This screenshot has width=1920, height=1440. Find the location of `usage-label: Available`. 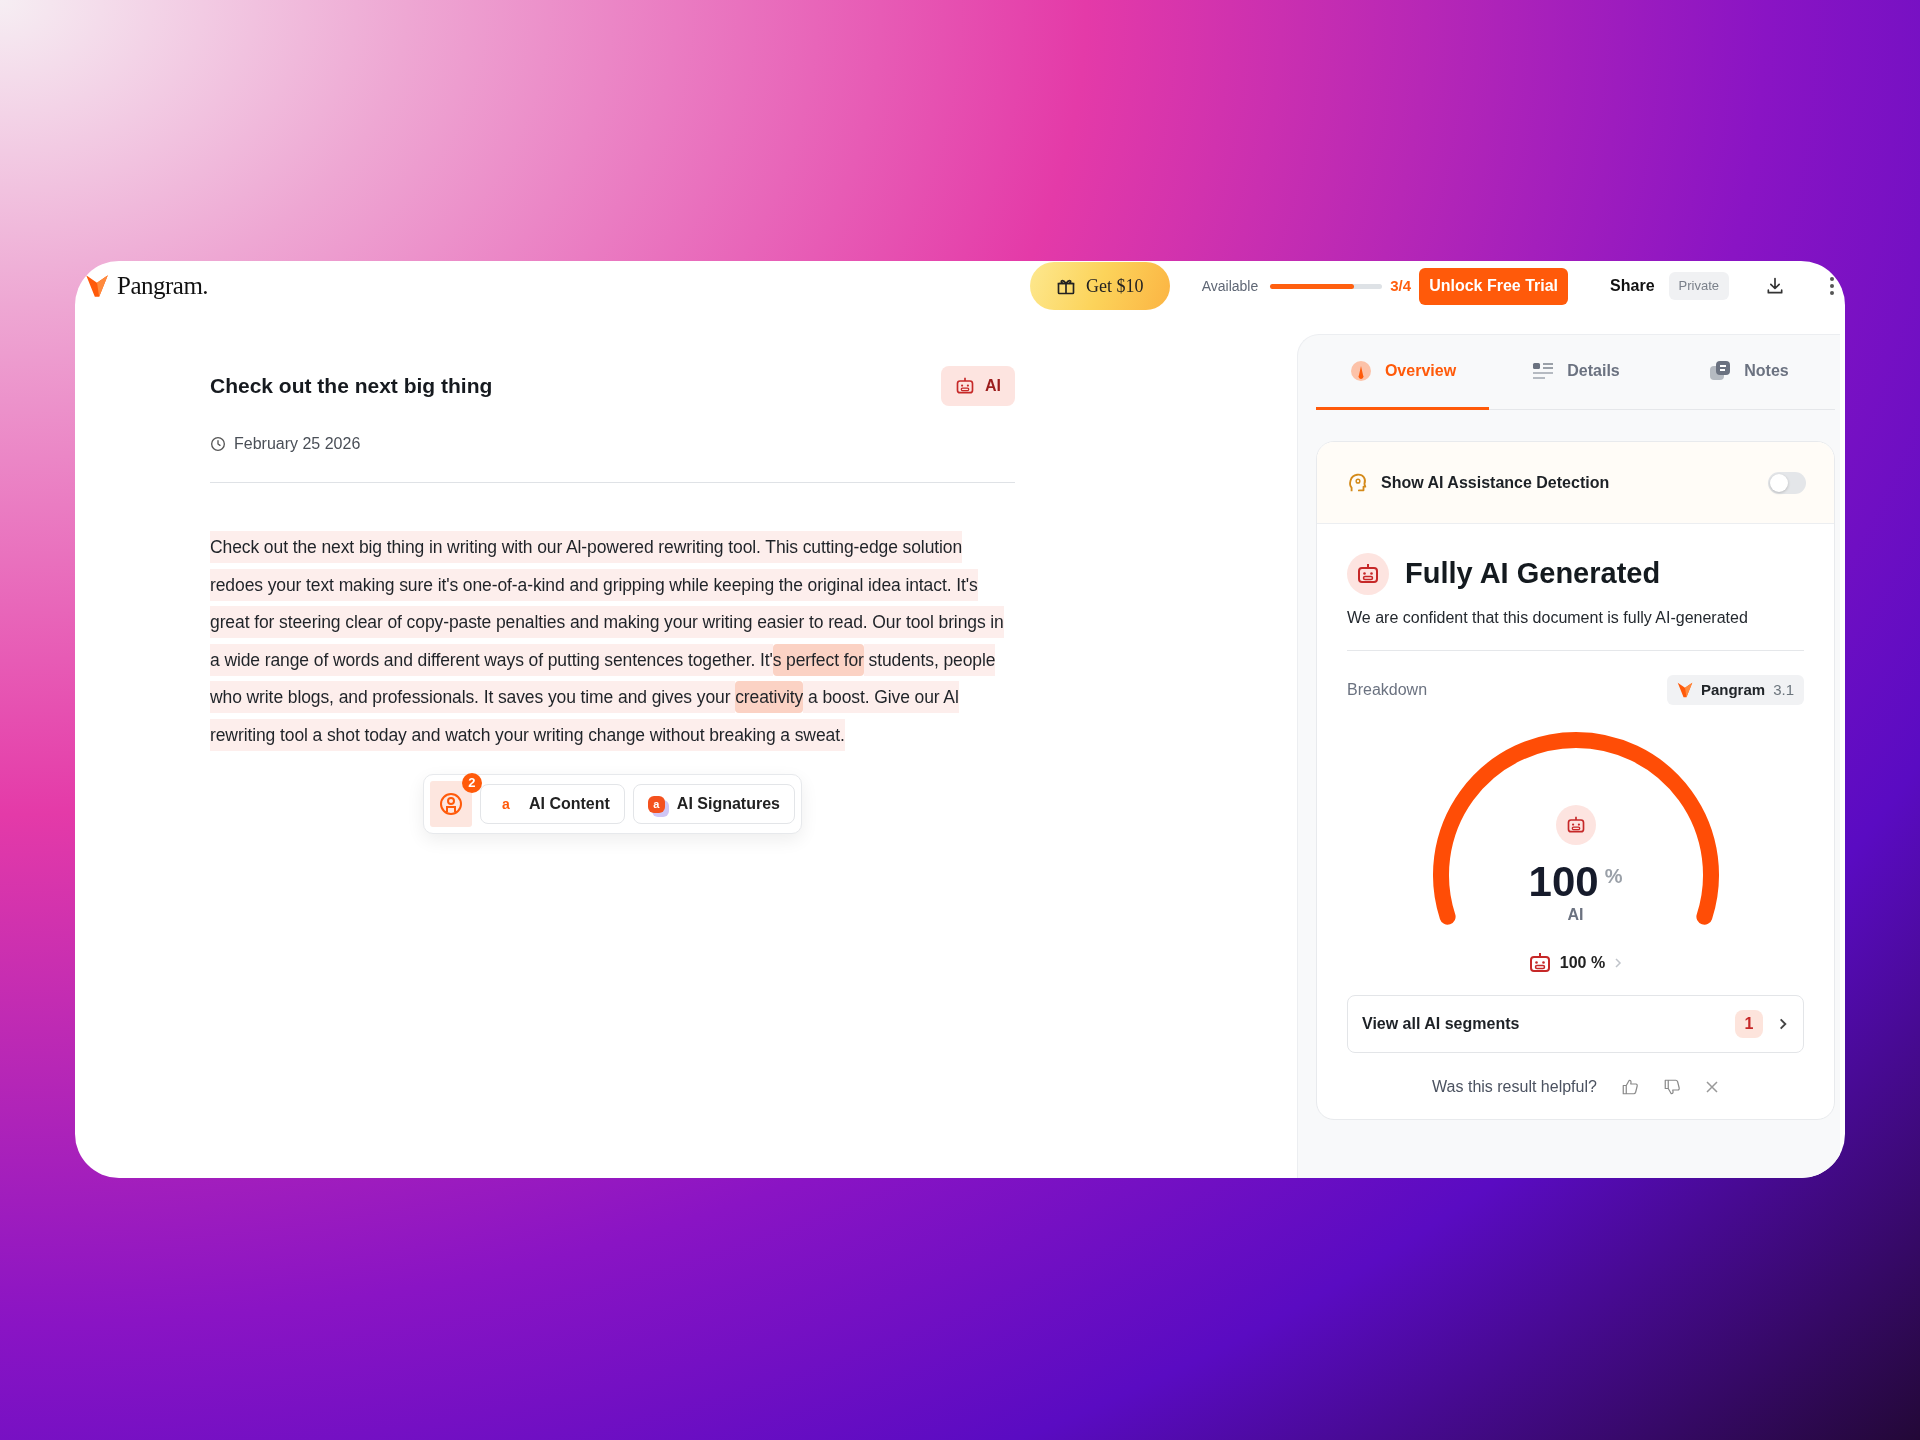

usage-label: Available is located at coordinates (1230, 286).